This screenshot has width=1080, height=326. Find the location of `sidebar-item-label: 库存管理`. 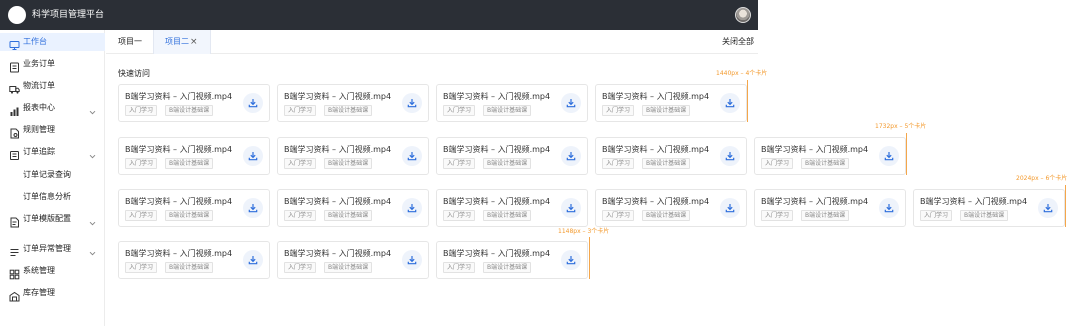

sidebar-item-label: 库存管理 is located at coordinates (39, 292).